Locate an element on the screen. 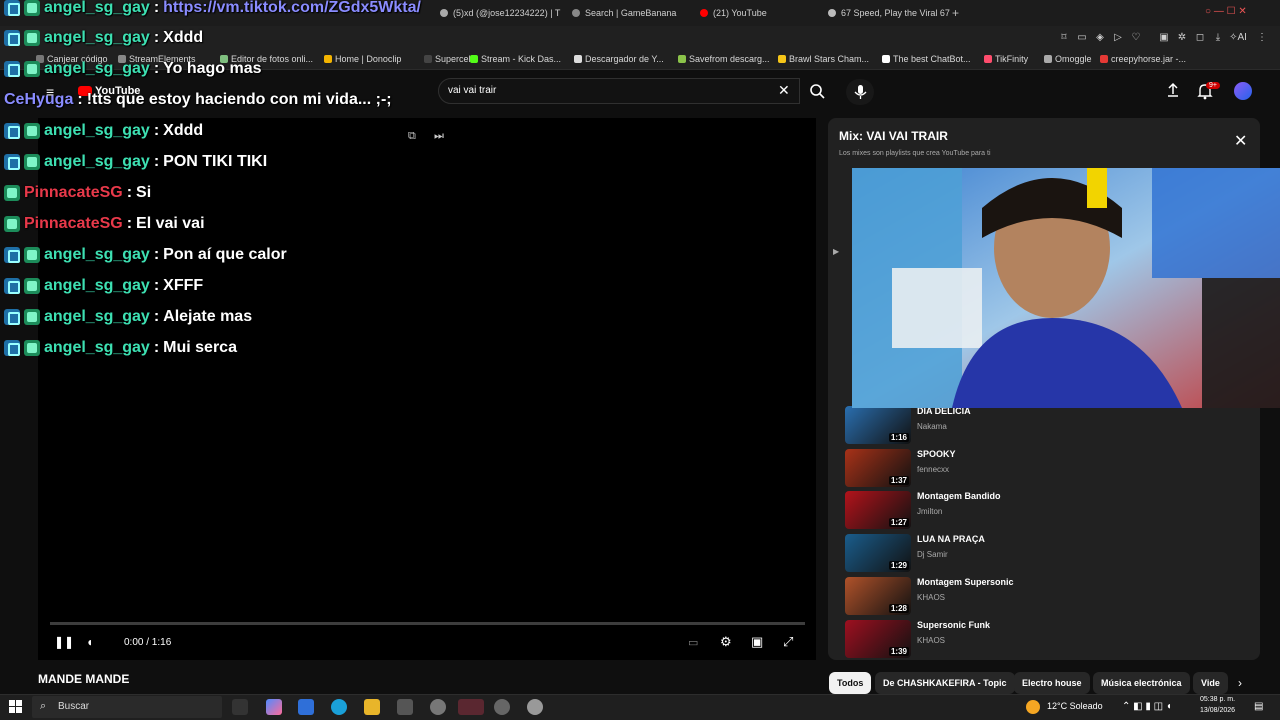 The height and width of the screenshot is (720, 1280). playlist-item: 1:28 Montagem Supersonic KHAOS is located at coordinates (1045, 596).